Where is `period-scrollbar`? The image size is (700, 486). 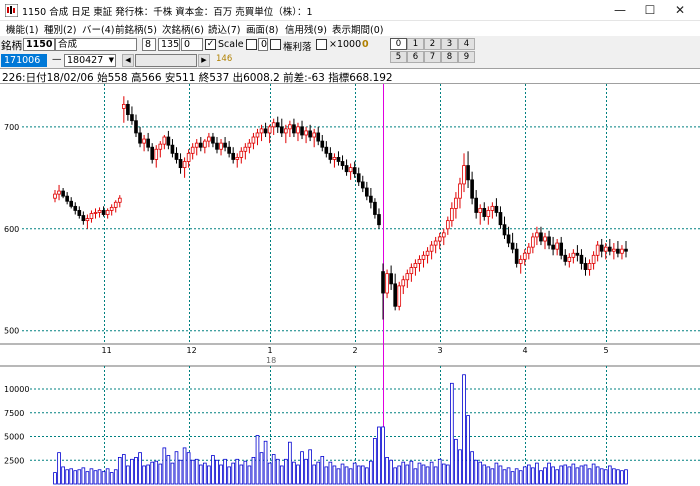 period-scrollbar is located at coordinates (166, 60).